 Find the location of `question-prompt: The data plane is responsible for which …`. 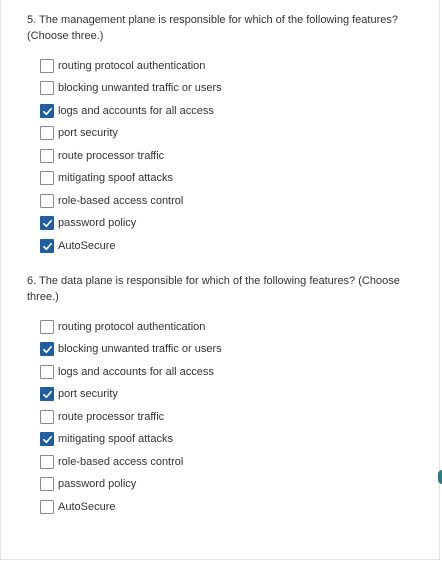

question-prompt: The data plane is responsible for which … is located at coordinates (213, 289).